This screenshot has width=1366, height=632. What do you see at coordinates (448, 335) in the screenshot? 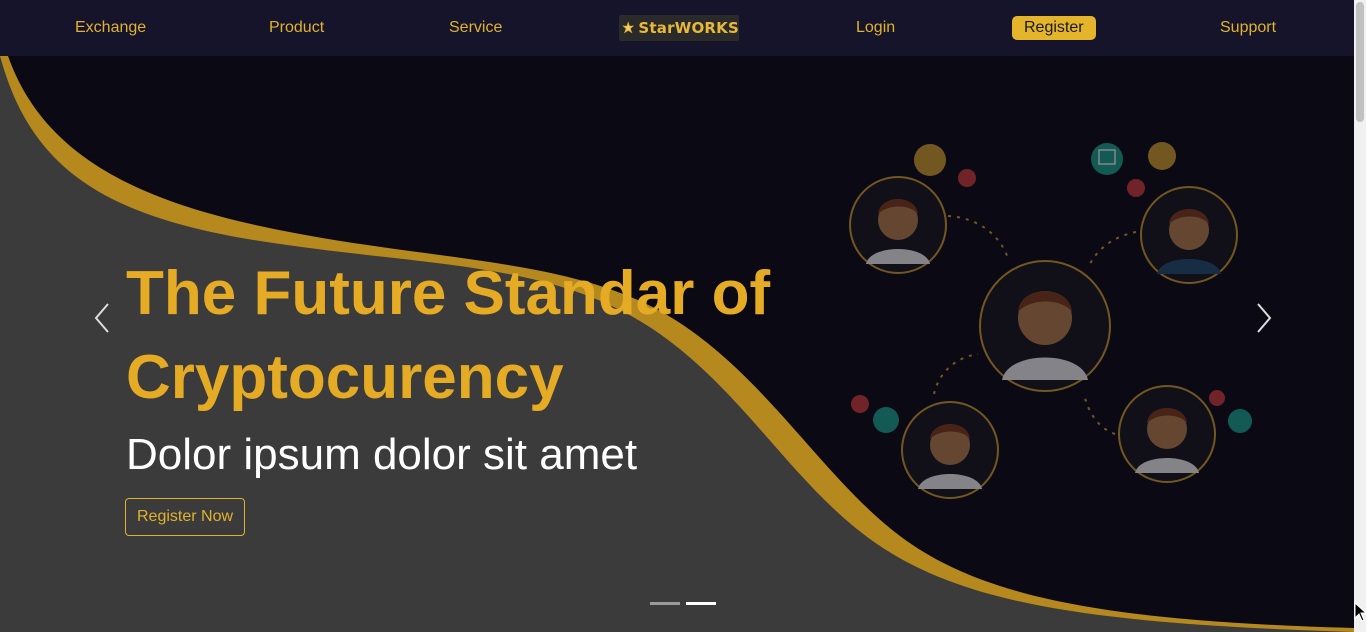
I see `hero-title: The Future Standar of Cryptocurency` at bounding box center [448, 335].